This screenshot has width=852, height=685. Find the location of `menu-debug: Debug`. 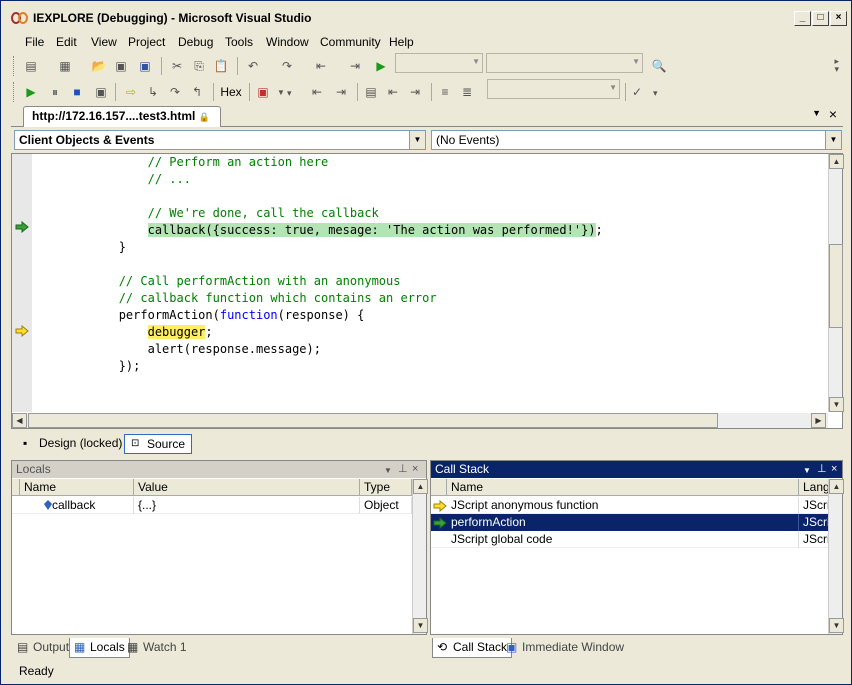

menu-debug: Debug is located at coordinates (195, 42).